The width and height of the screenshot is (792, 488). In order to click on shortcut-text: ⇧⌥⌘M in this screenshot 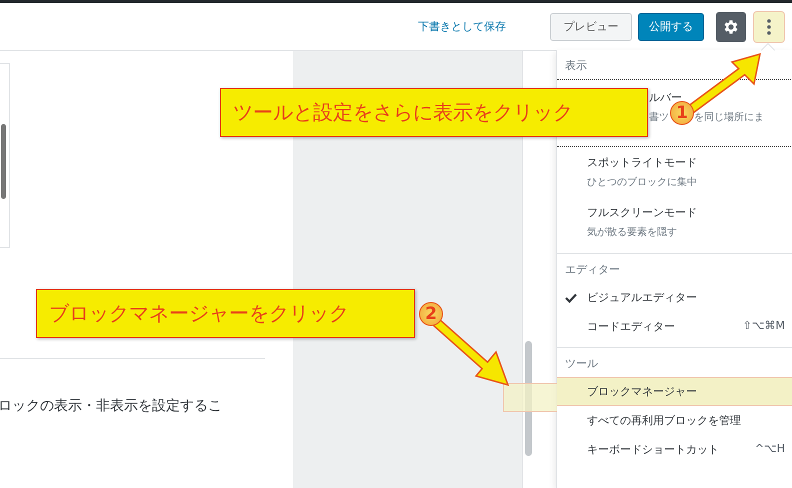, I will do `click(763, 326)`.